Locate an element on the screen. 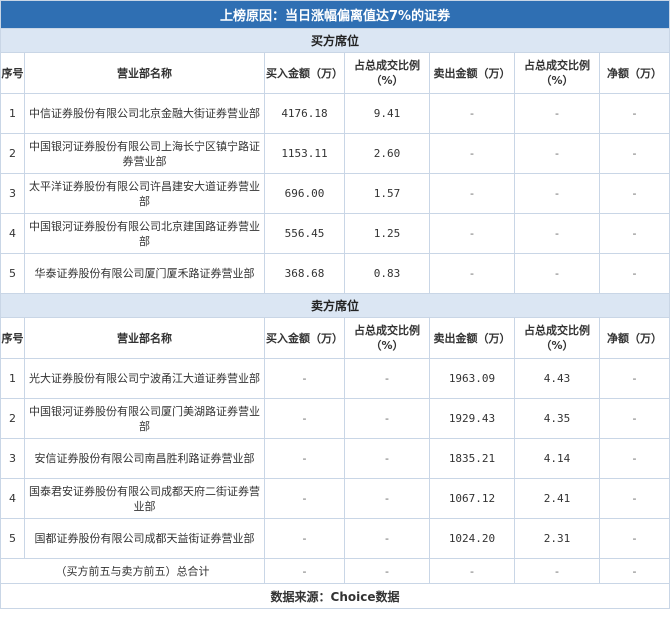 This screenshot has height=624, width=670. row-branch-name: 中国银河证券股份有限公司厦门美湖路证券营业部 is located at coordinates (144, 418).